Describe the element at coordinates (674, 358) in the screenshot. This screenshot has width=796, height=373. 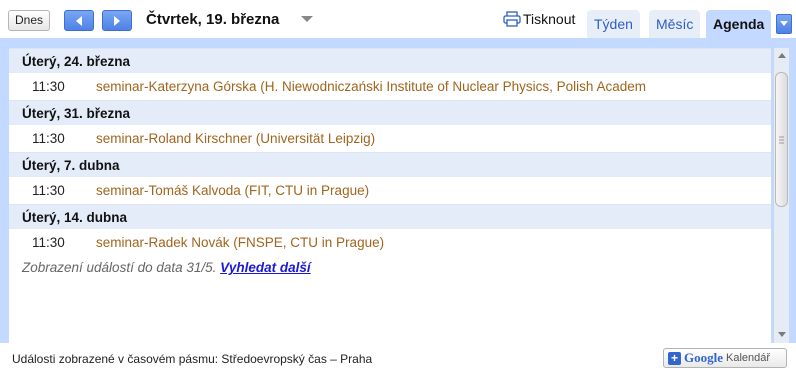
I see `plus-icon: +` at that location.